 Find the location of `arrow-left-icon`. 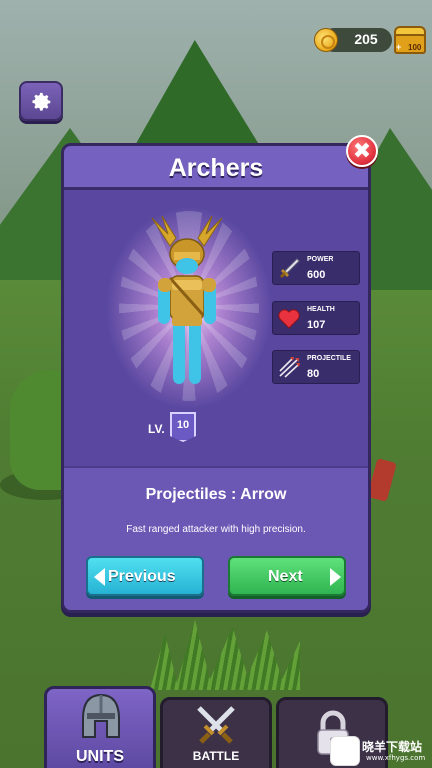

arrow-left-icon is located at coordinates (99, 577).